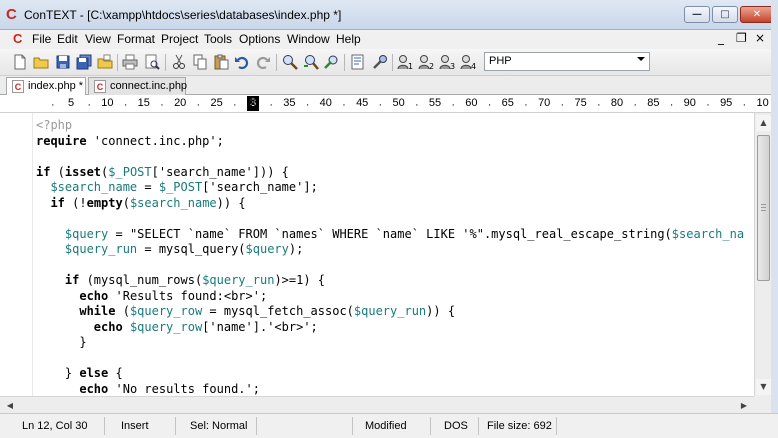 This screenshot has width=778, height=438. What do you see at coordinates (389, 62) in the screenshot?
I see `toolbar: 1 2 3 4 PHP` at bounding box center [389, 62].